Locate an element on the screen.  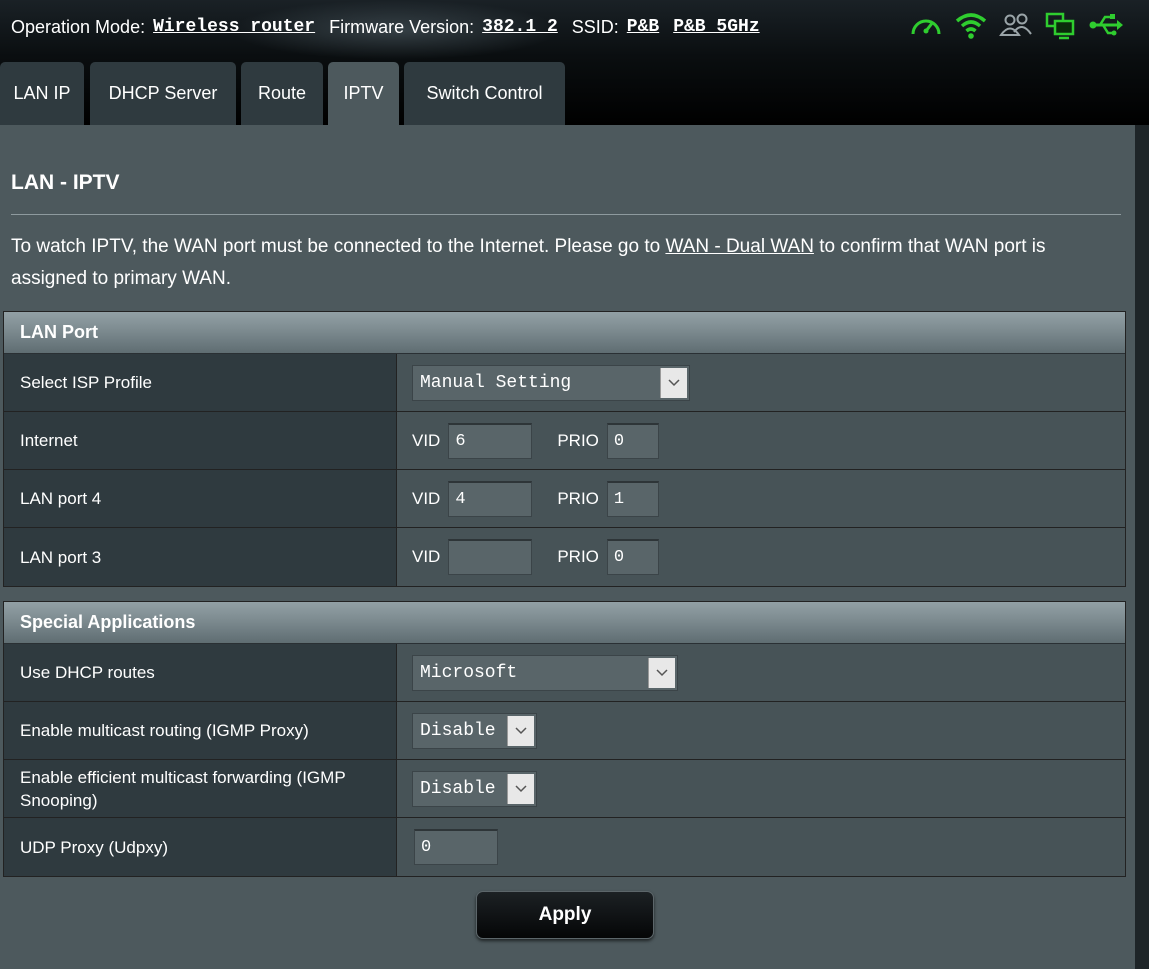
lan-port-4-label: LAN port 4 is located at coordinates (200, 498).